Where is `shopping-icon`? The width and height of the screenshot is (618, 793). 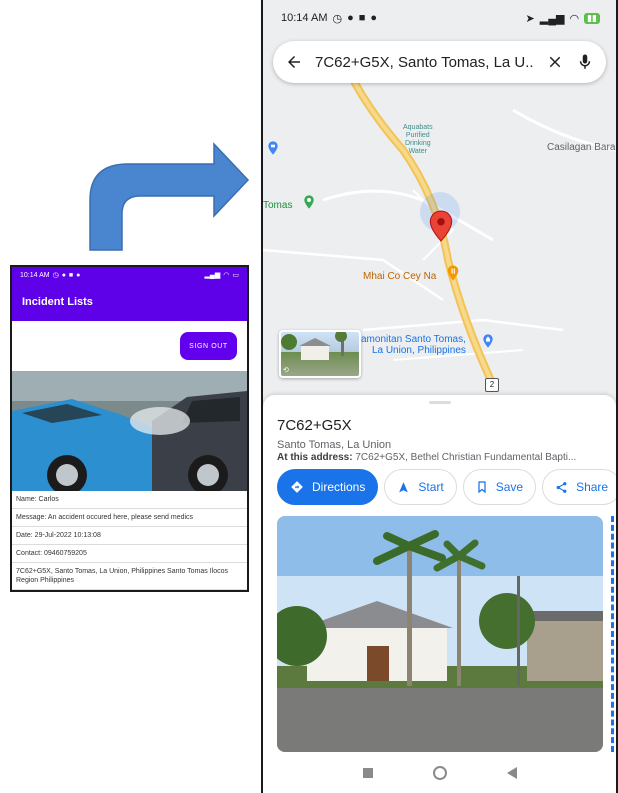
shopping-icon is located at coordinates (273, 148).